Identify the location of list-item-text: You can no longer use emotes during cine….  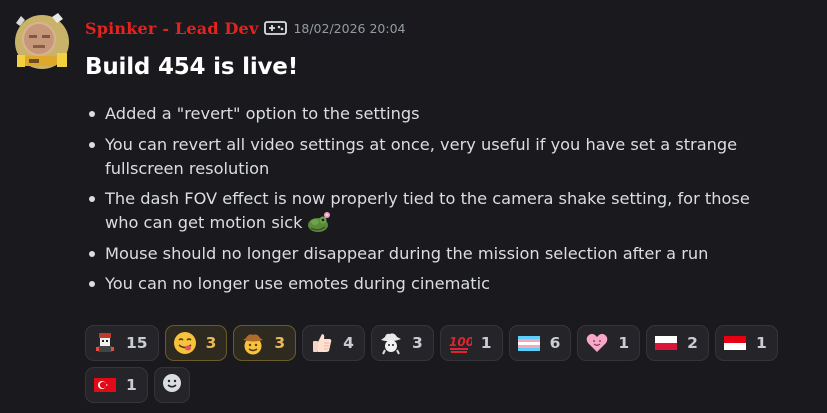
(298, 283).